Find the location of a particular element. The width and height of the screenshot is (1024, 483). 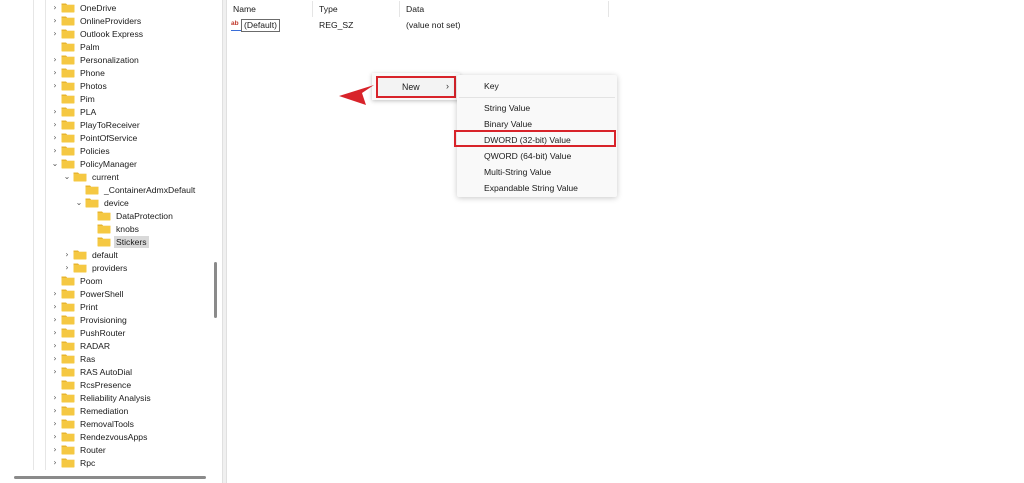

tree-item-label: Phone is located at coordinates (92, 72).